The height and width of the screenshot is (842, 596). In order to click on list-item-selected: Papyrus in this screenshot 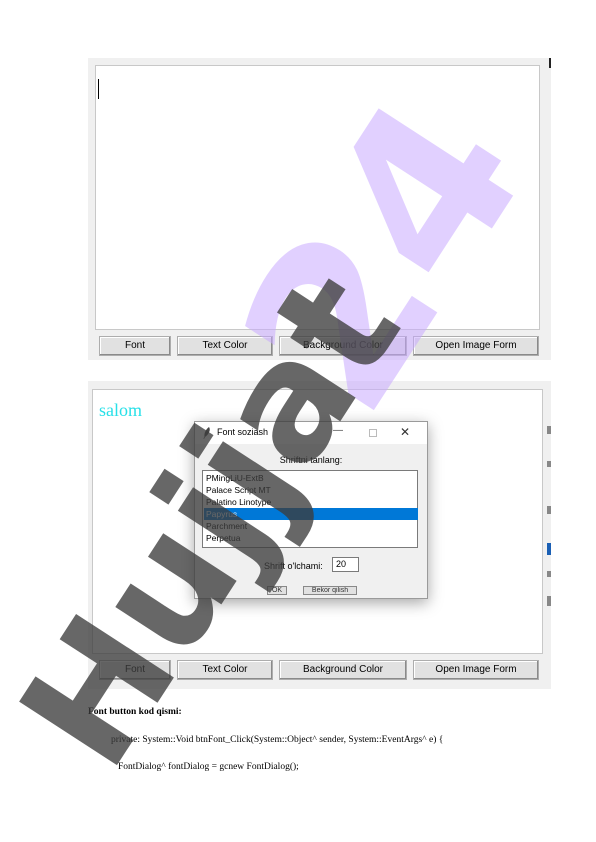, I will do `click(311, 514)`.